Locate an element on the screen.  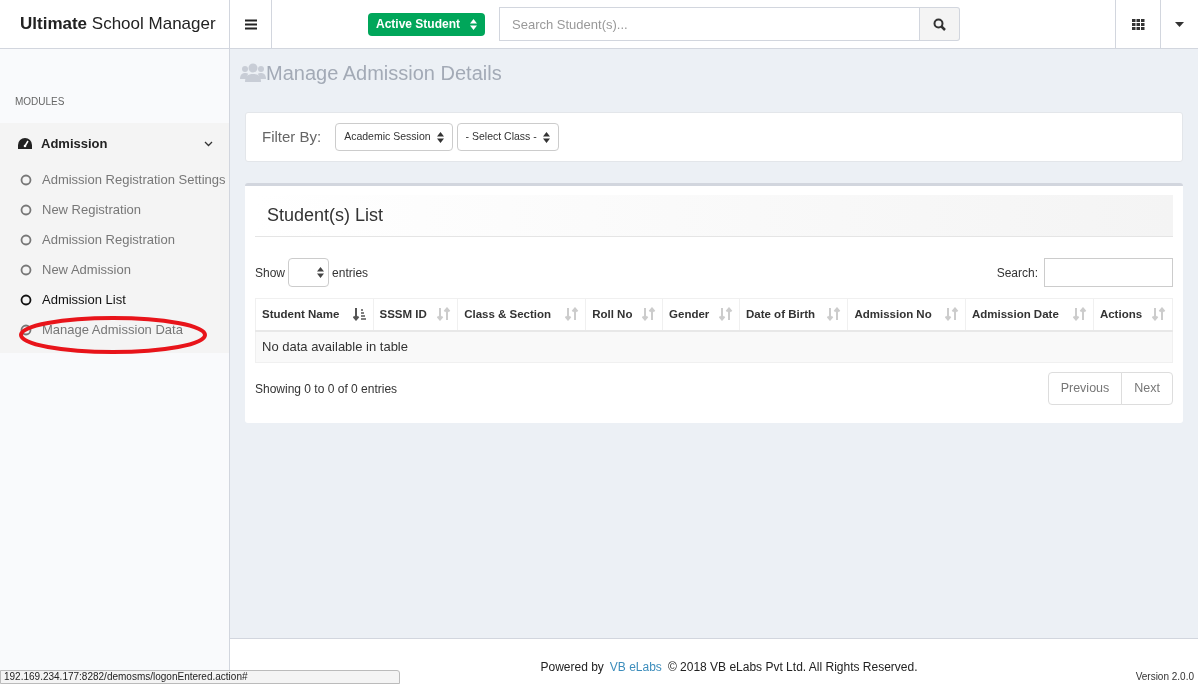
status-url-bar: 192.169.234.177:8282/demosms/logonEntered.action# is located at coordinates (200, 677).